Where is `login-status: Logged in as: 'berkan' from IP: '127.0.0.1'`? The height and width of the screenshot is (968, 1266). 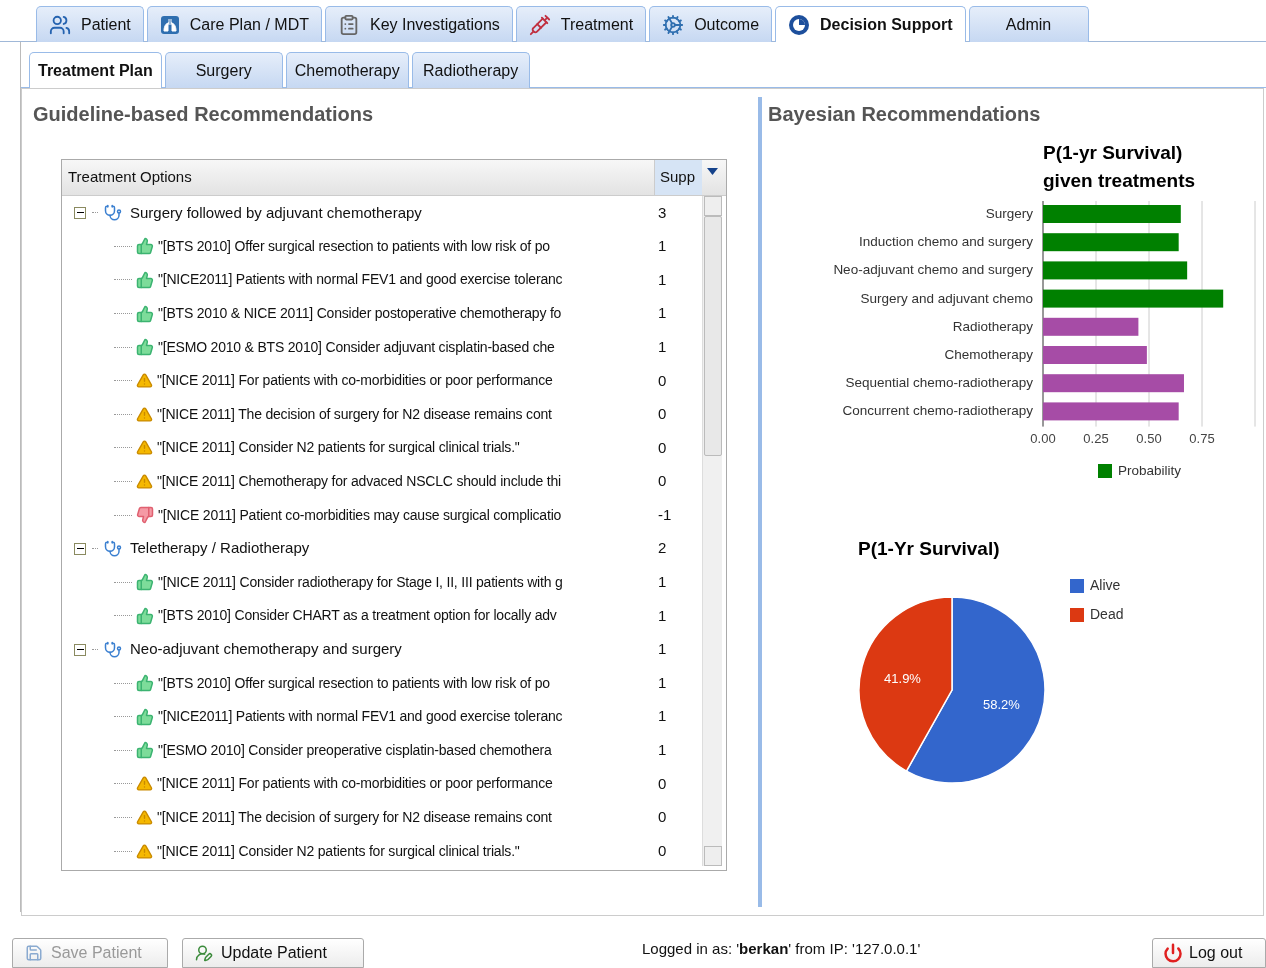
login-status: Logged in as: 'berkan' from IP: '127.0.0.1' is located at coordinates (781, 948).